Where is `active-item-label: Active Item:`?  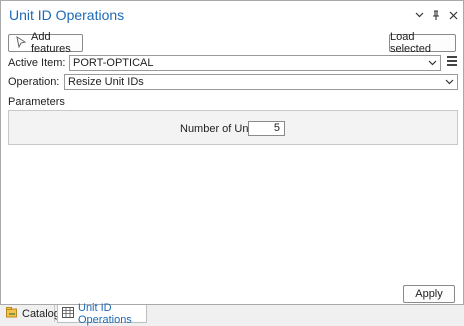
active-item-label: Active Item: is located at coordinates (37, 63).